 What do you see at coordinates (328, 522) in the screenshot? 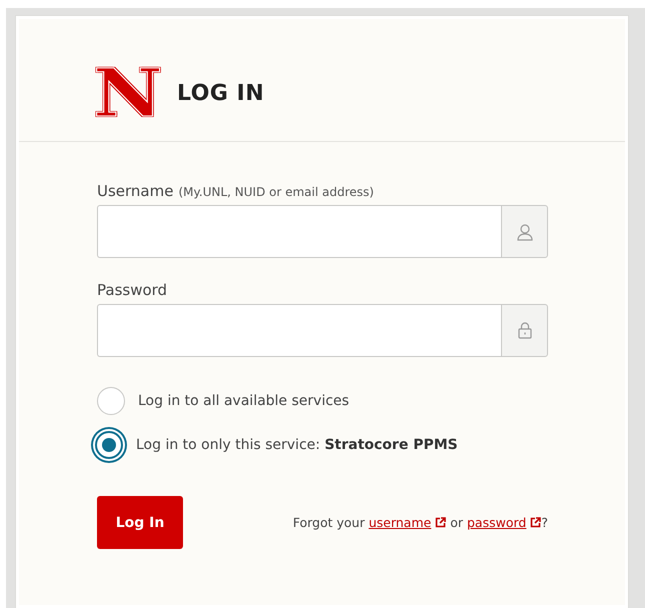
I see `forgot-text: Forgot your` at bounding box center [328, 522].